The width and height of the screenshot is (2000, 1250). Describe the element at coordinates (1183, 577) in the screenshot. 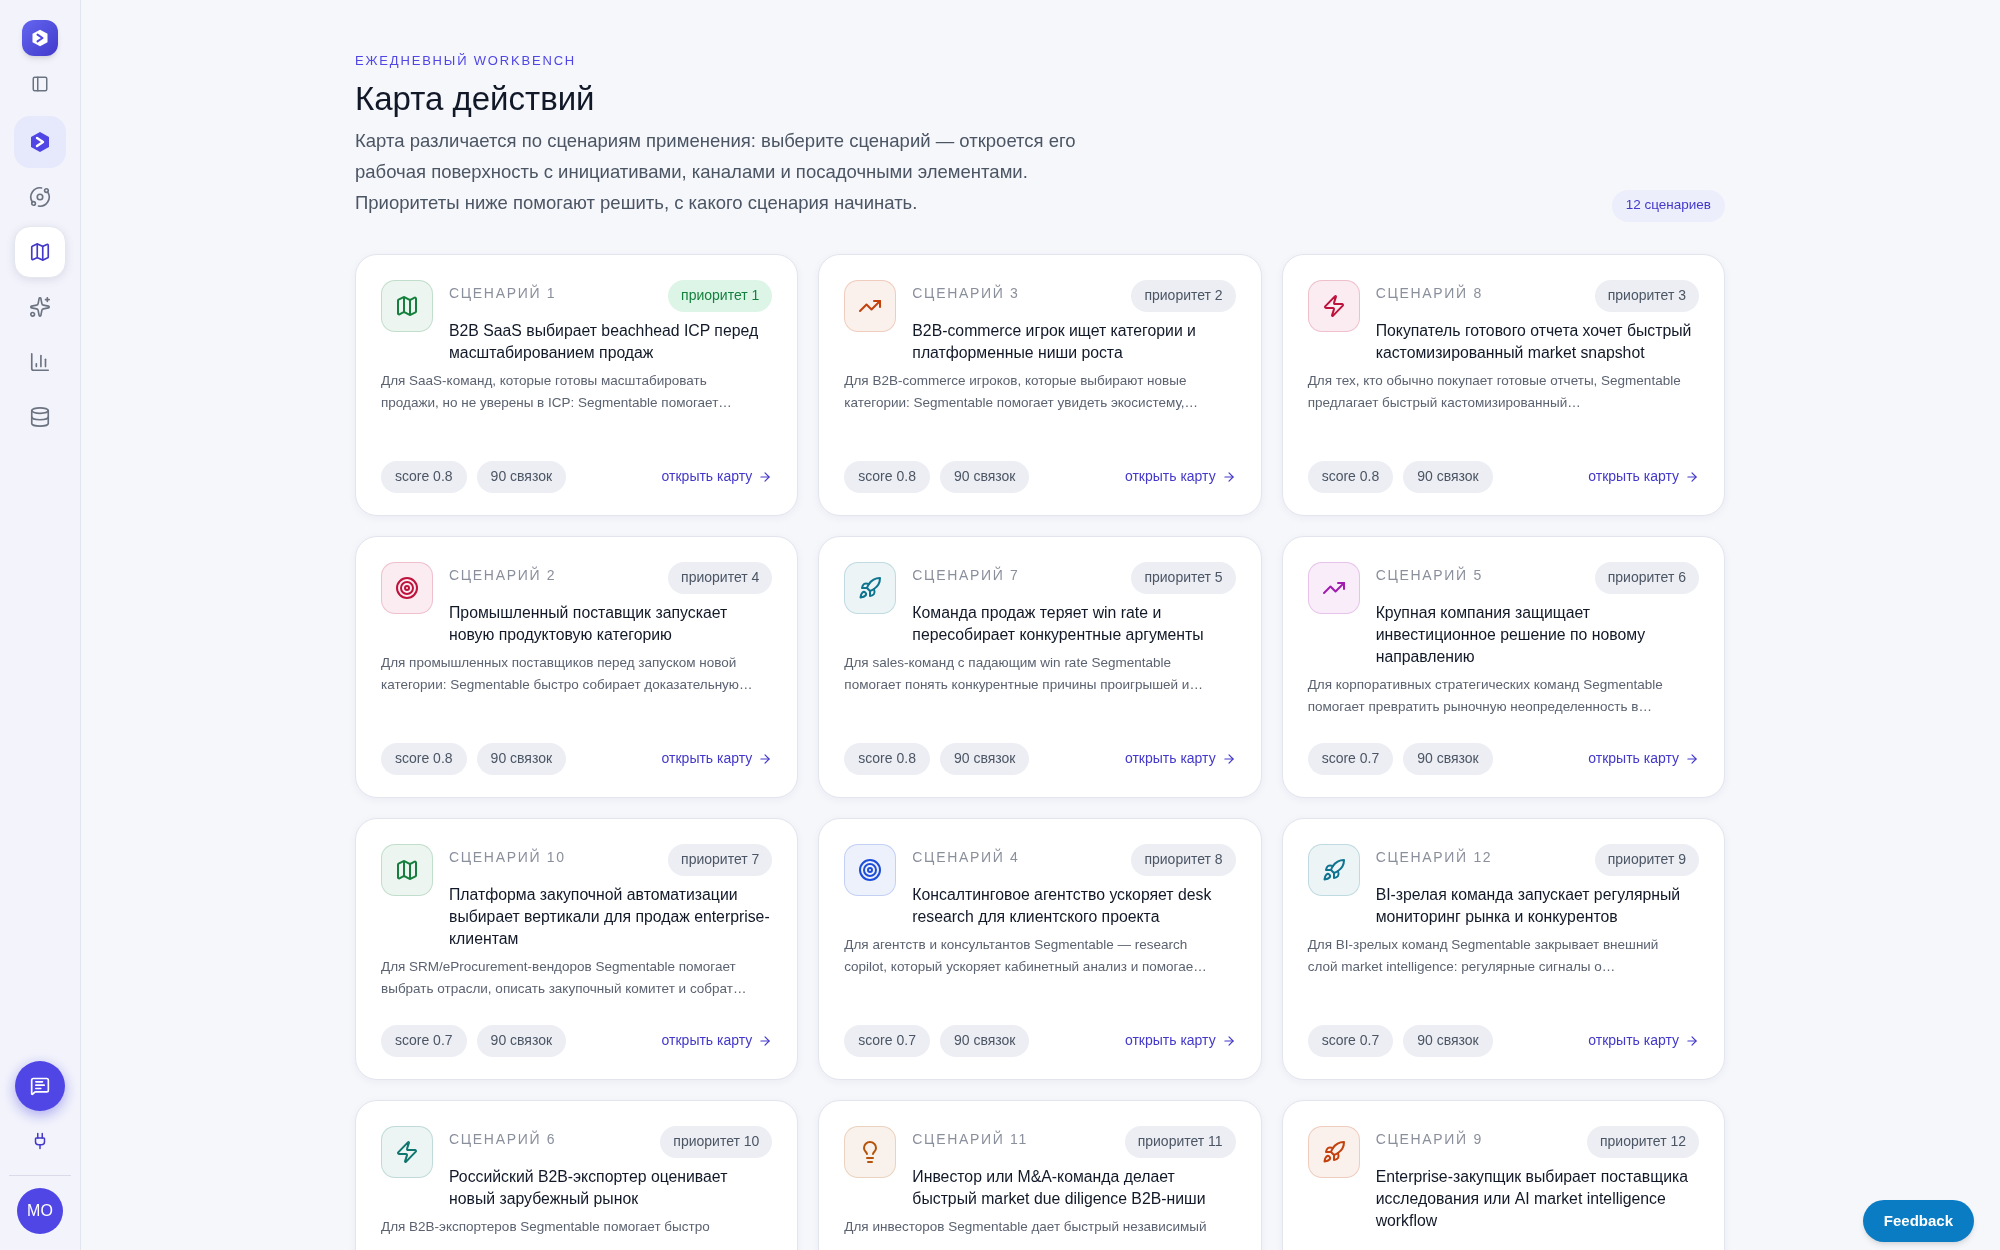

I see `priority-badge: приоритет 5` at that location.